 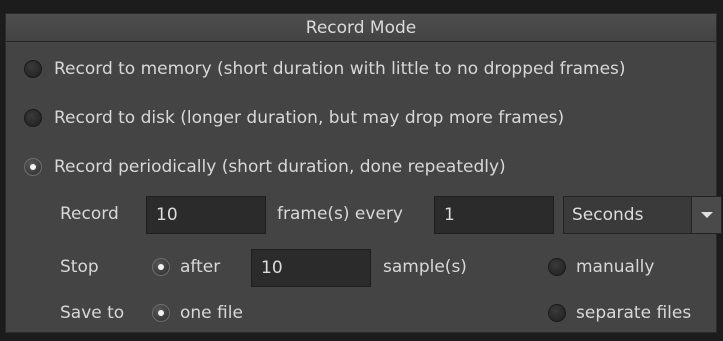 I want to click on dropdown-button, so click(x=706, y=215).